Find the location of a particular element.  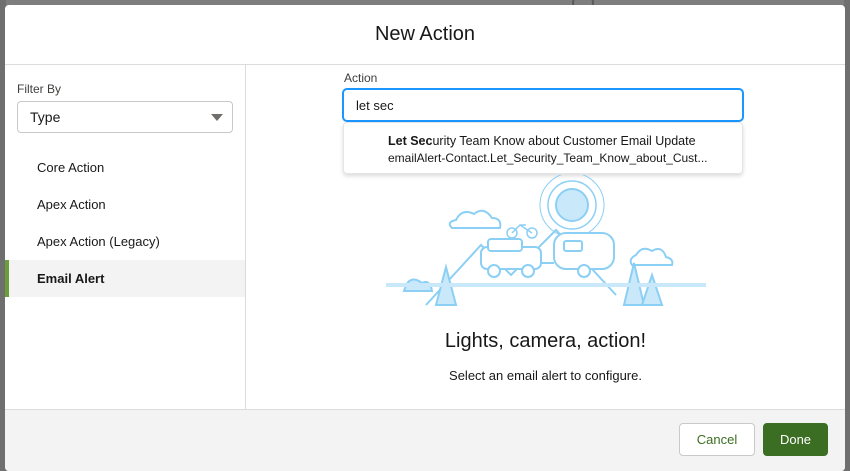

trailer-wheel is located at coordinates (584, 271).